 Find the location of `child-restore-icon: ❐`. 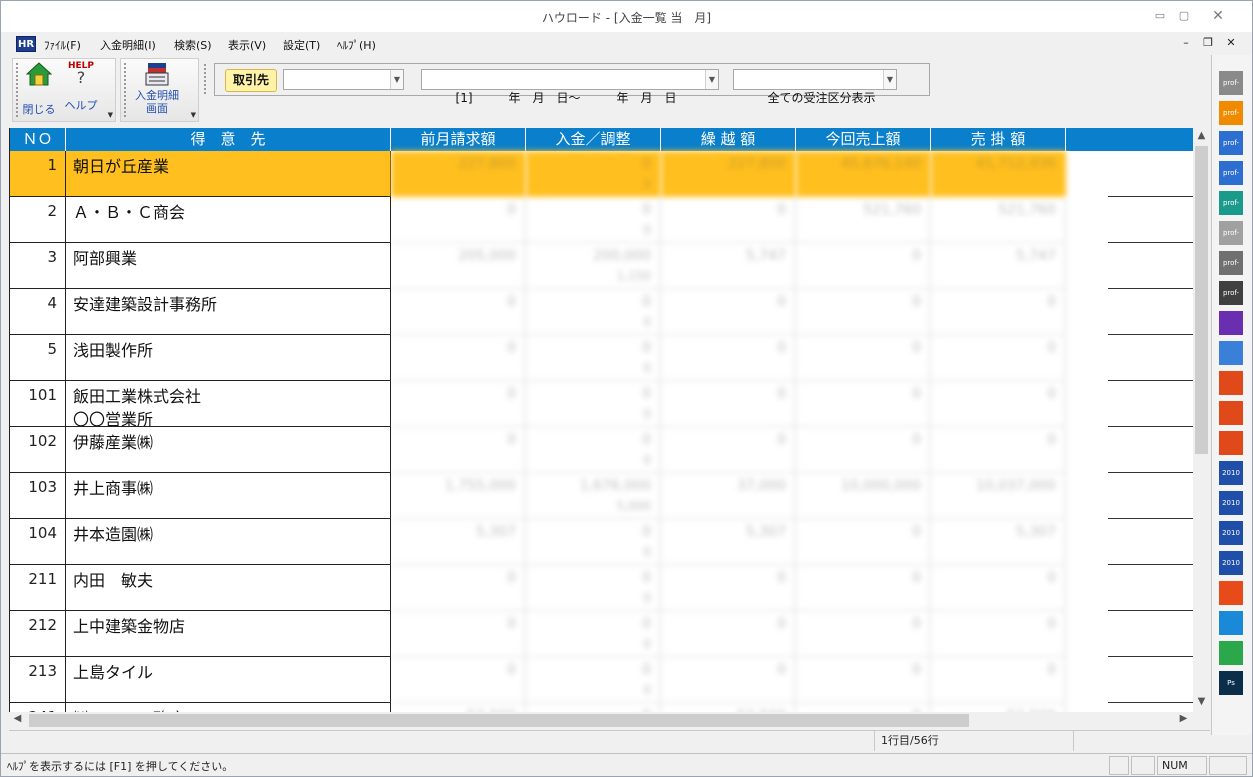

child-restore-icon: ❐ is located at coordinates (1208, 43).